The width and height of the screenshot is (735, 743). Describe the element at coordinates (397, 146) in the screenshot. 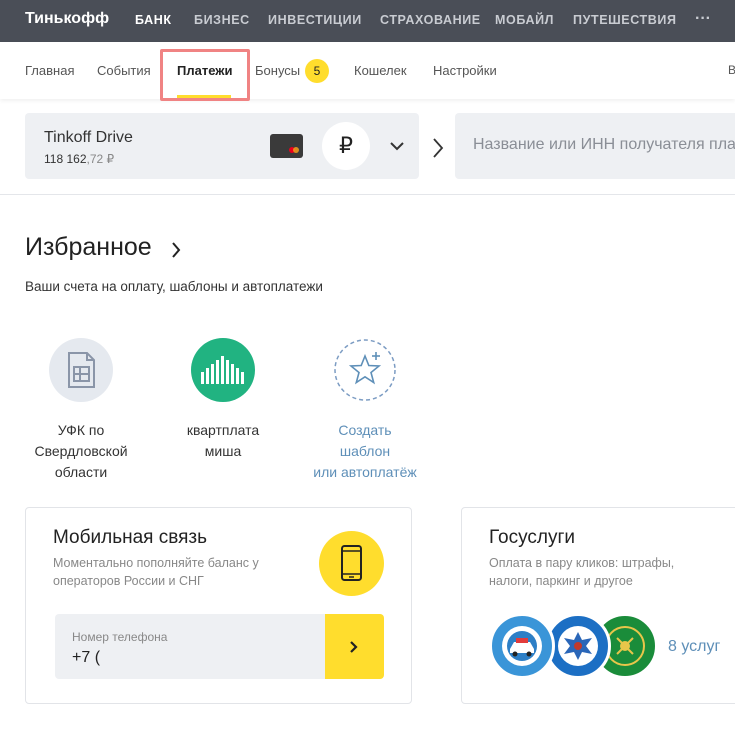

I see `chevron-down-icon` at that location.